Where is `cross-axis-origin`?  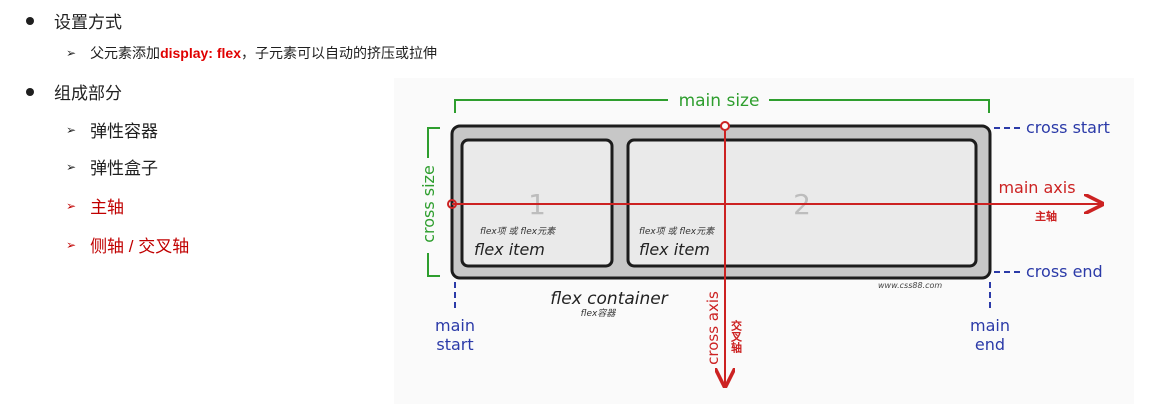
cross-axis-origin is located at coordinates (725, 126).